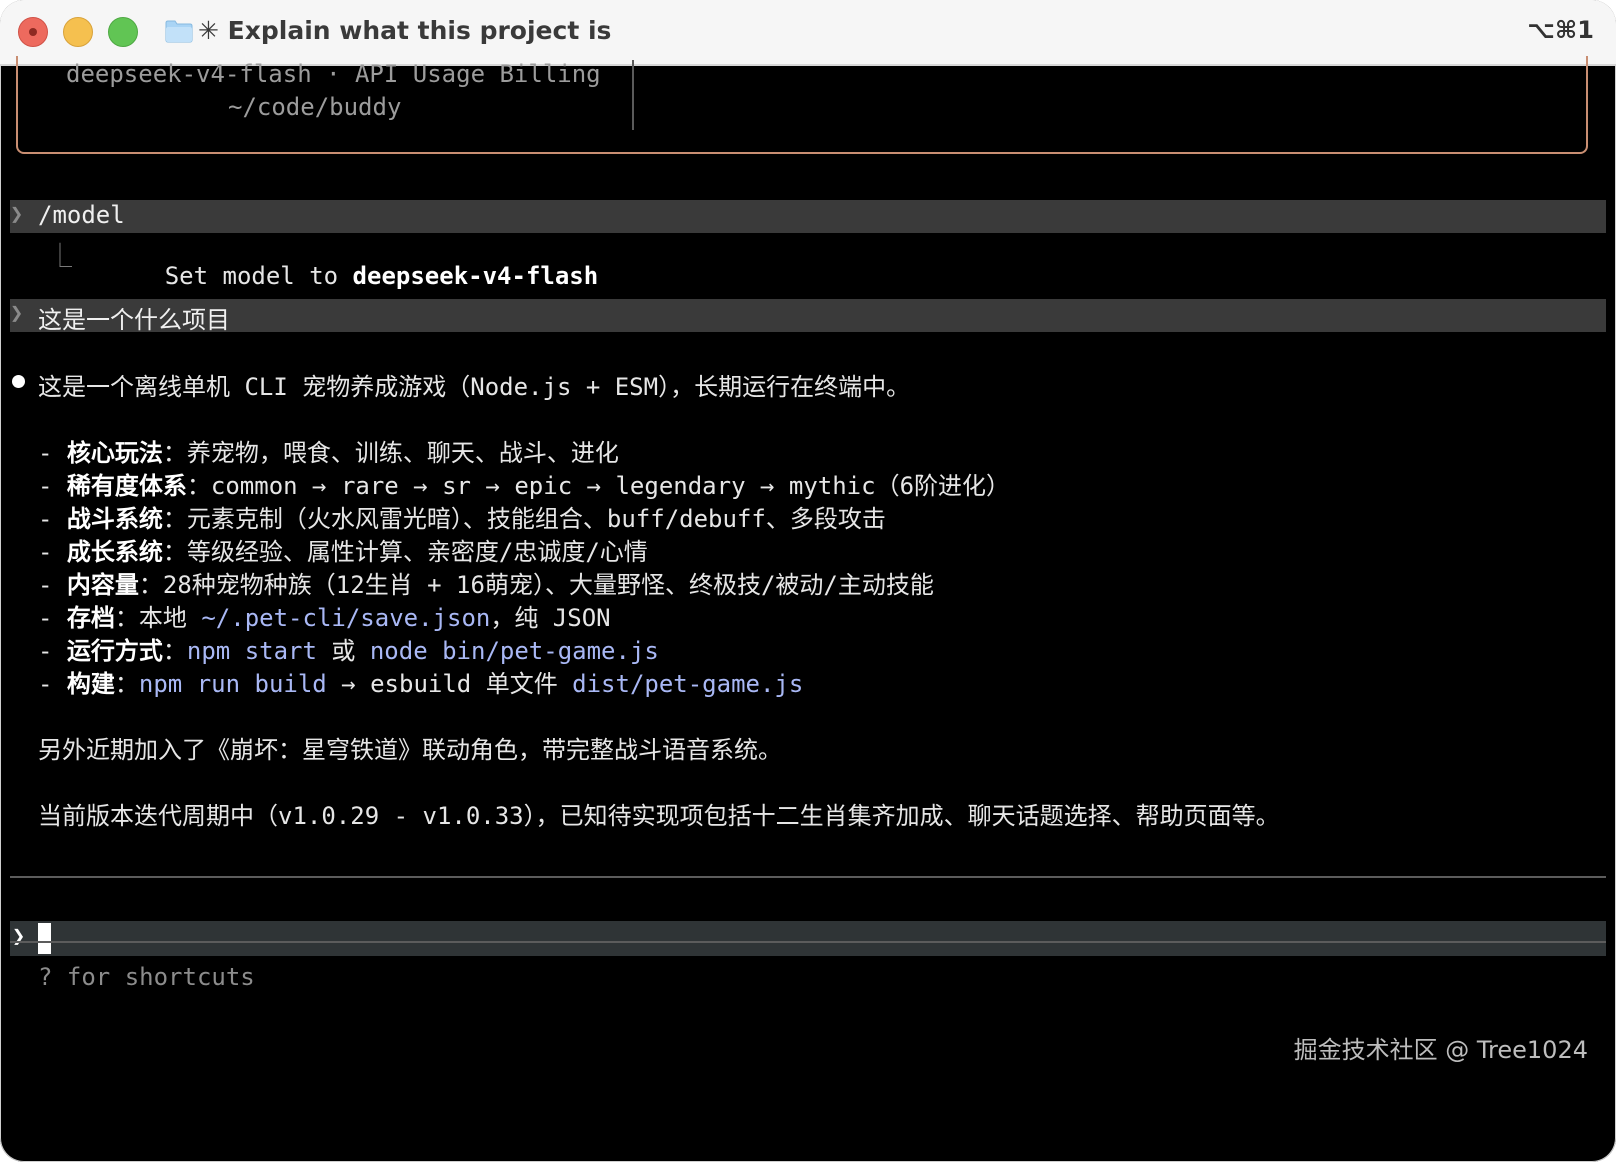 This screenshot has width=1616, height=1162. Describe the element at coordinates (536, 519) in the screenshot. I see `list-item-text: 元素克制（火水风雷光暗）、技能组合、buff/debuff、多段攻击` at that location.